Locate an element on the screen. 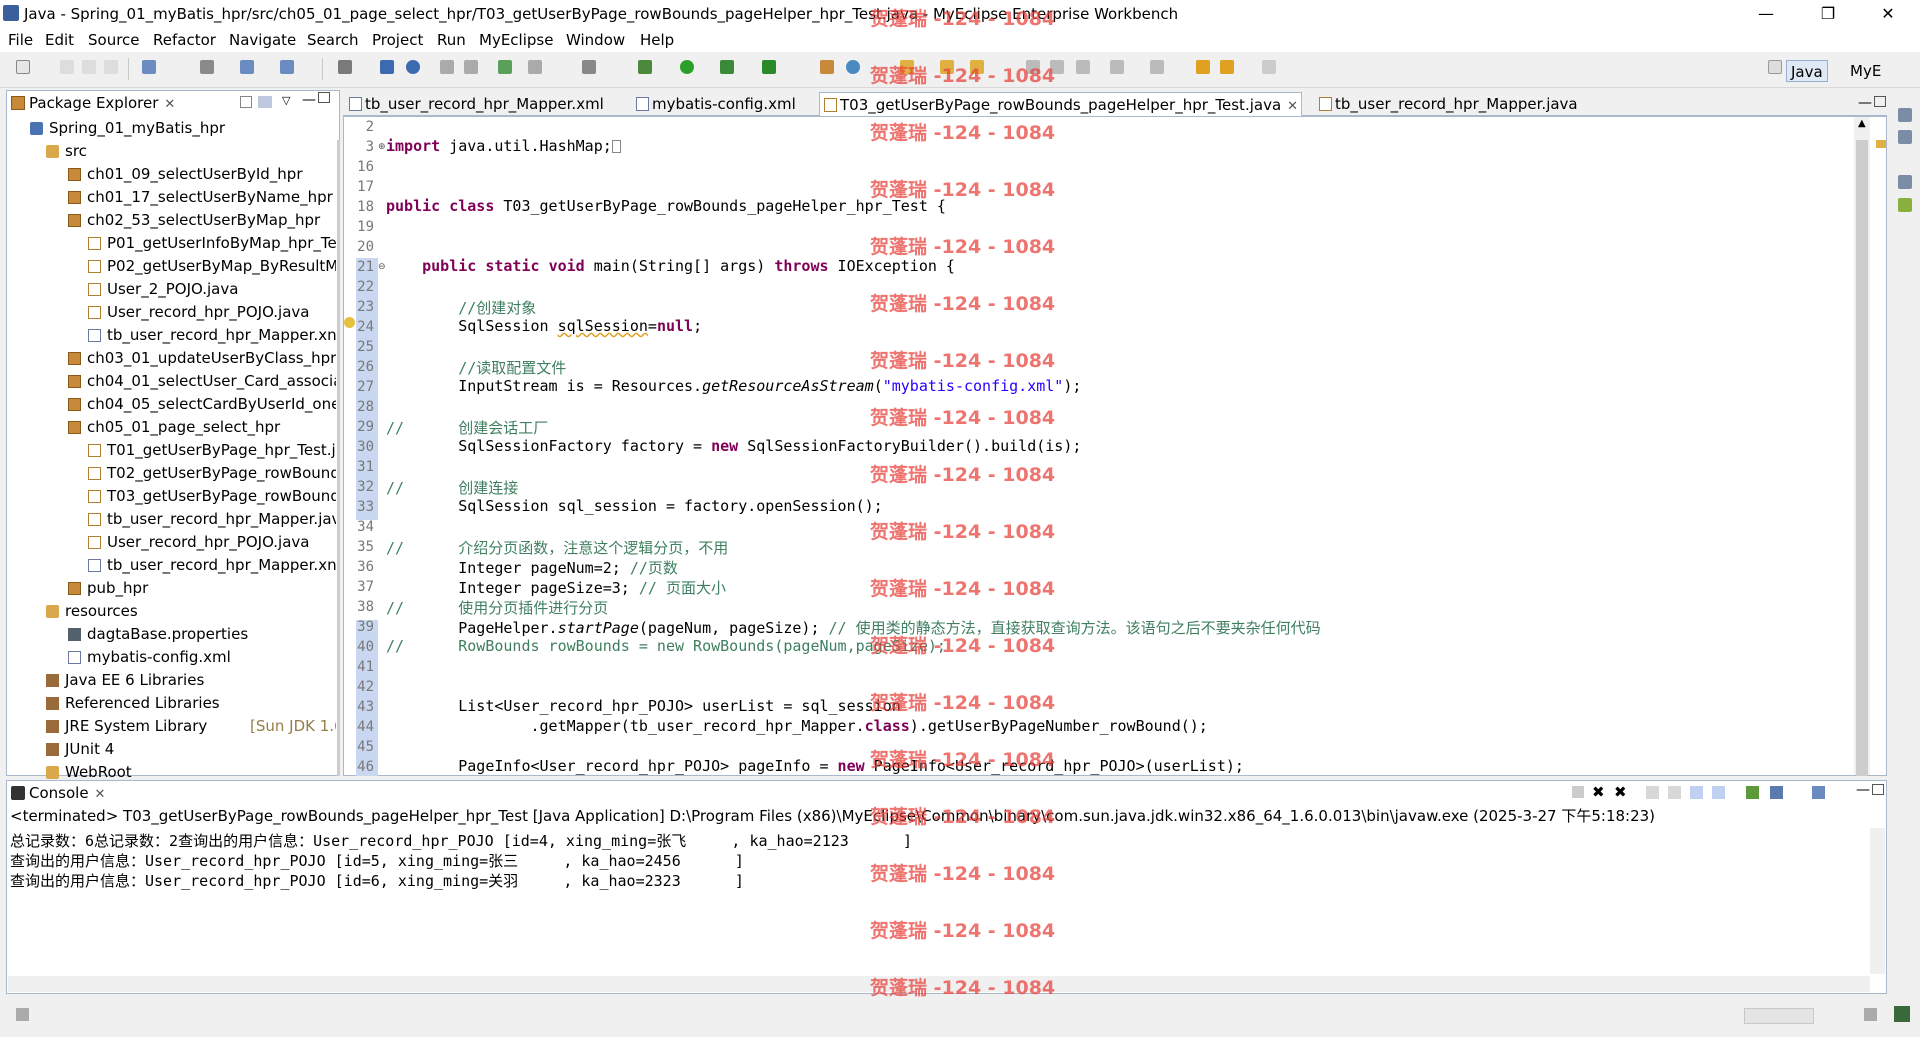 This screenshot has height=1037, width=1920. new-project-icon is located at coordinates (345, 67).